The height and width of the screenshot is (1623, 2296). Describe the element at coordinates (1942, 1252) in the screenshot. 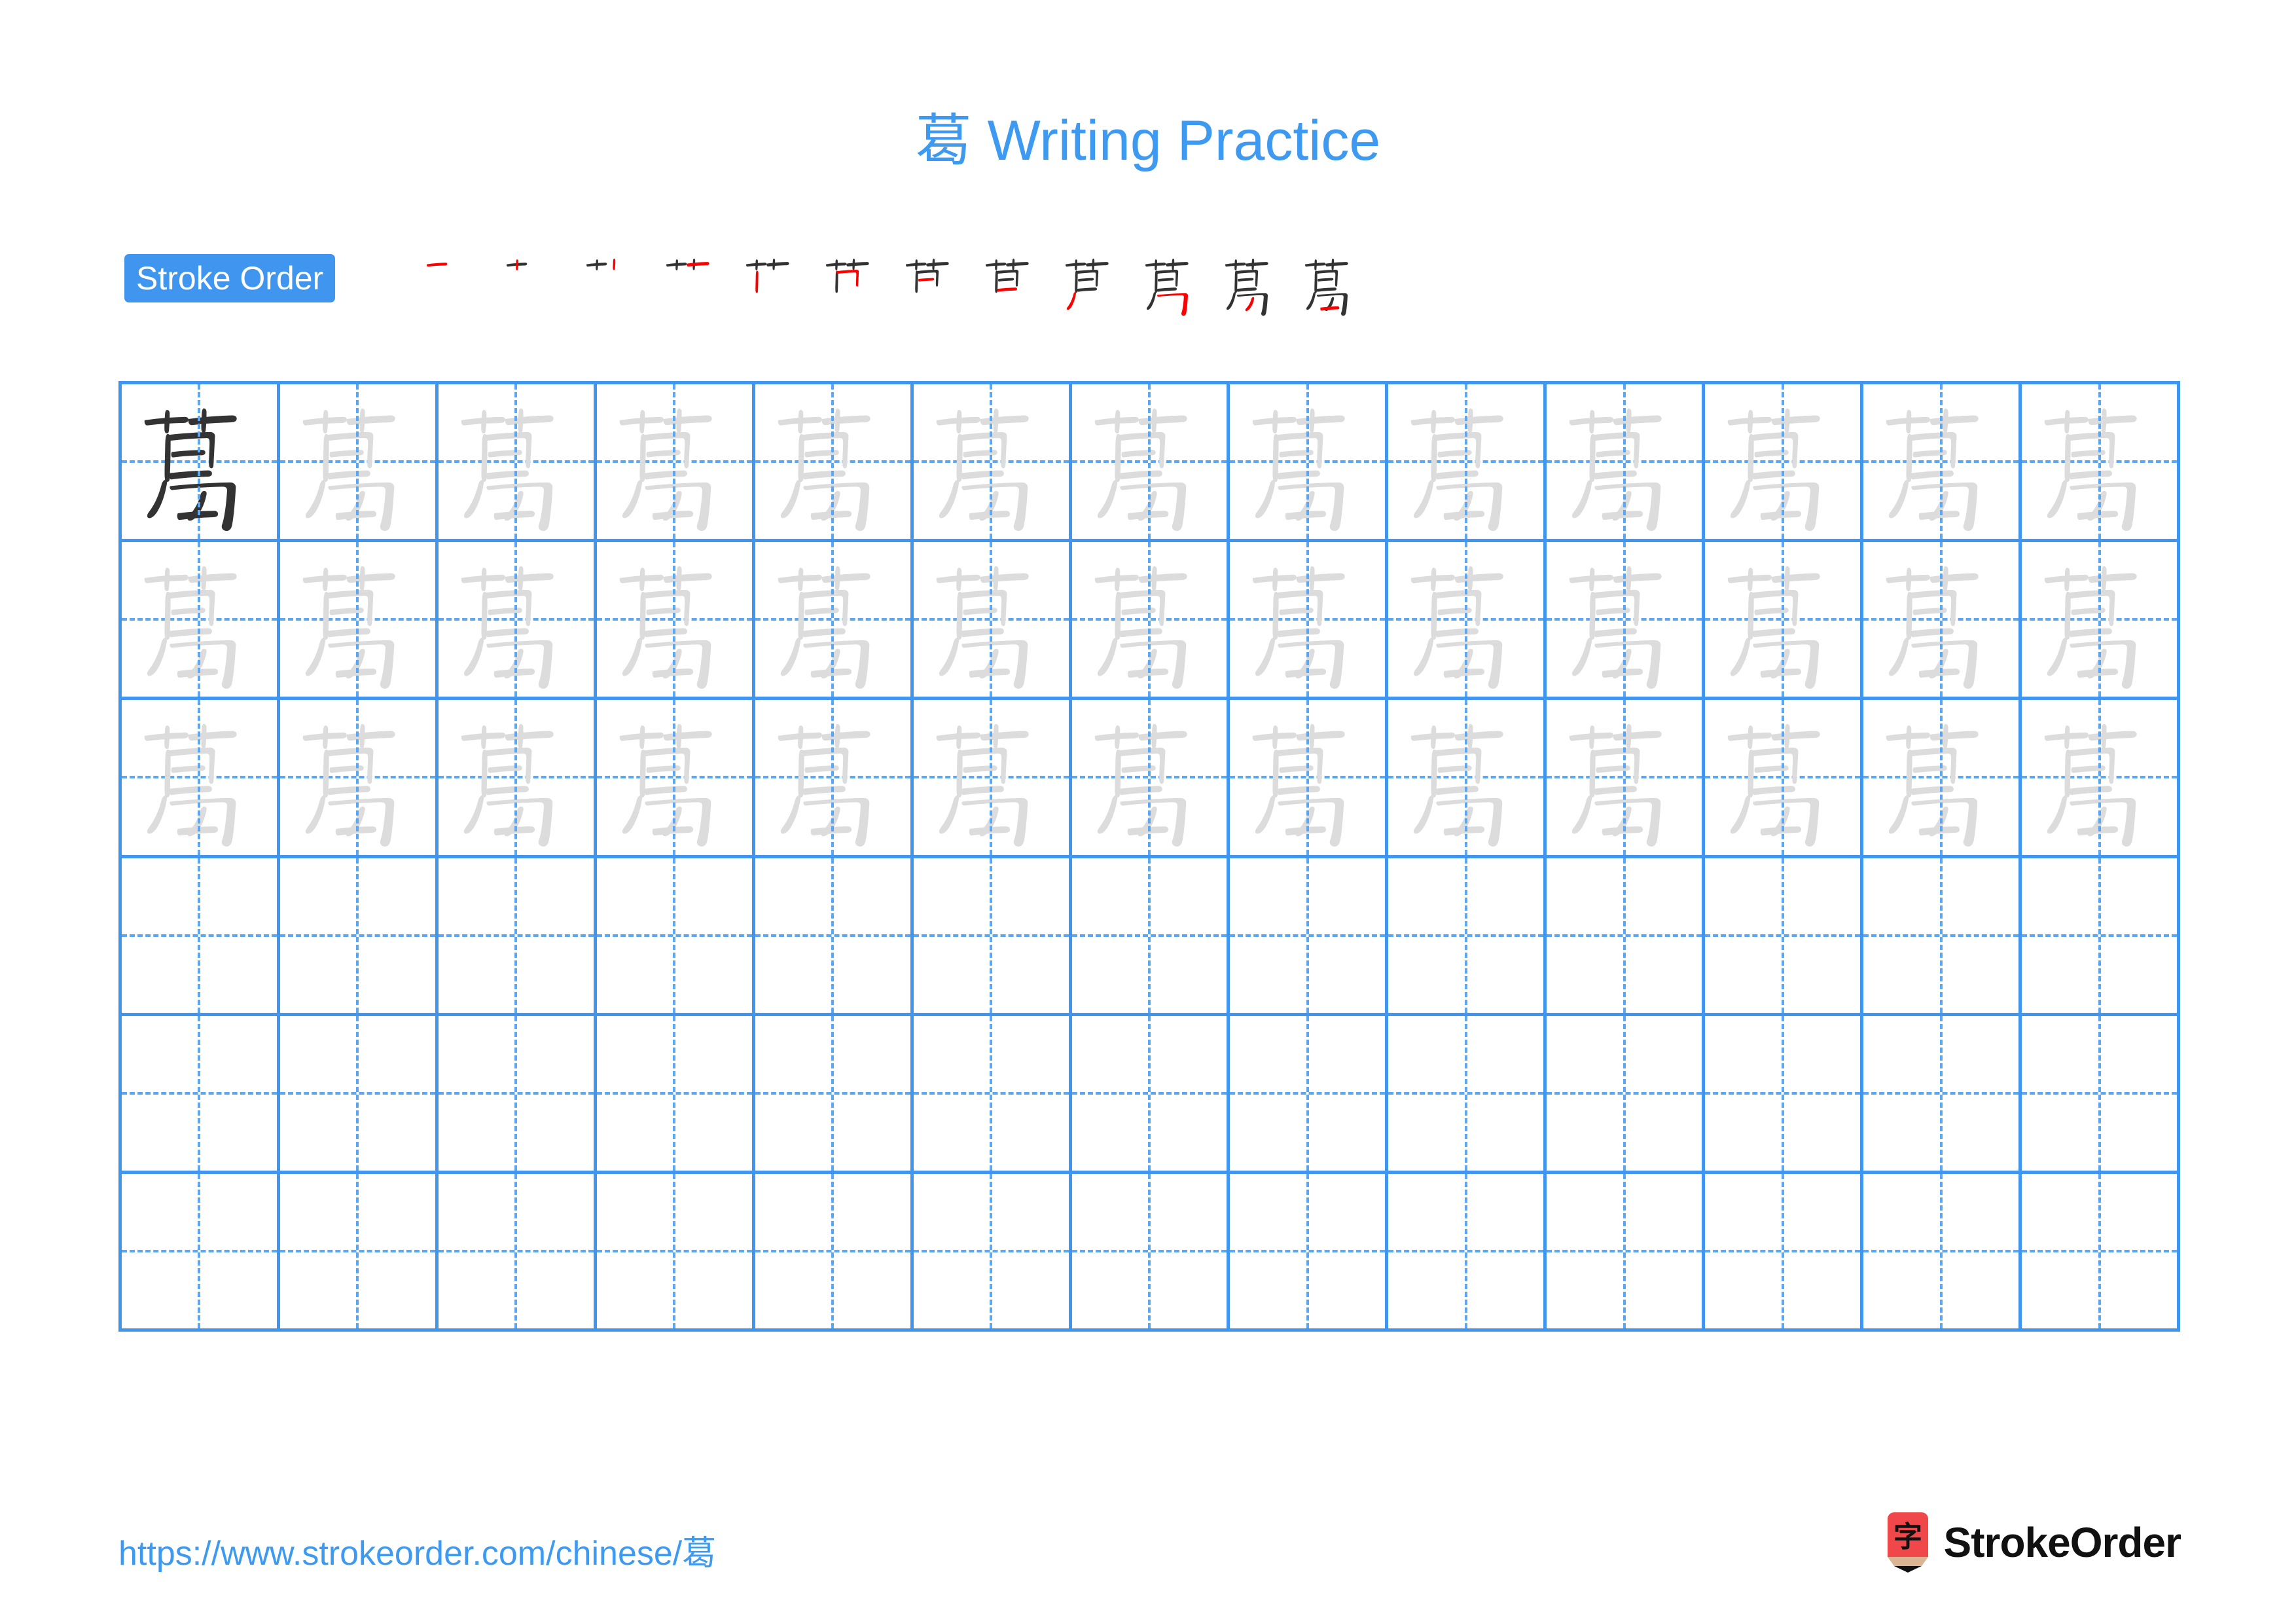

I see `practice-cell-r6-c12` at that location.